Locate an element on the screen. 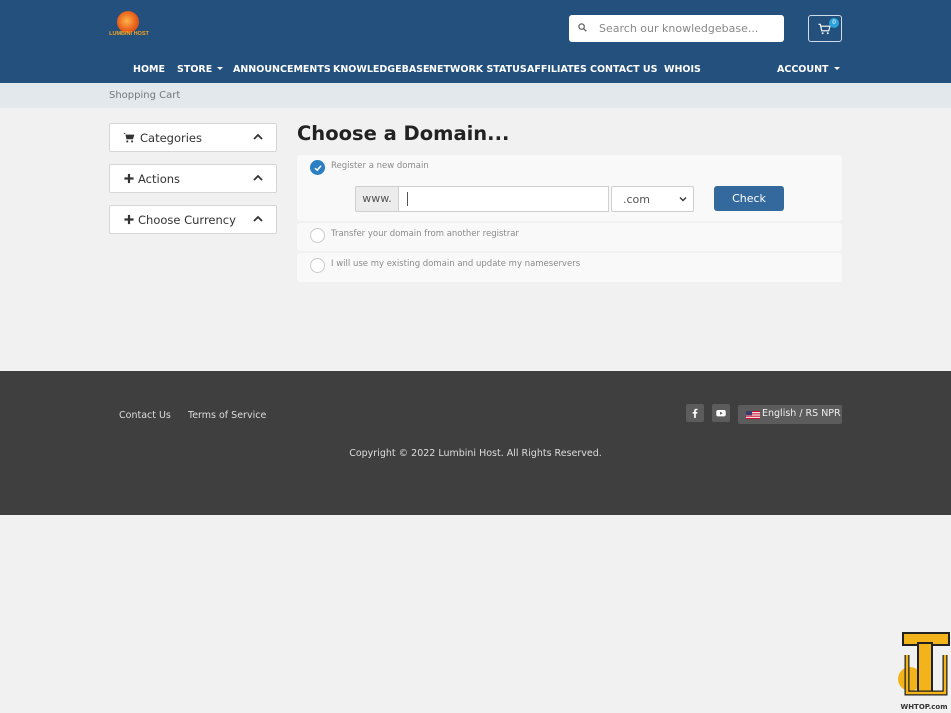 This screenshot has width=951, height=713. youtube-icon is located at coordinates (721, 413).